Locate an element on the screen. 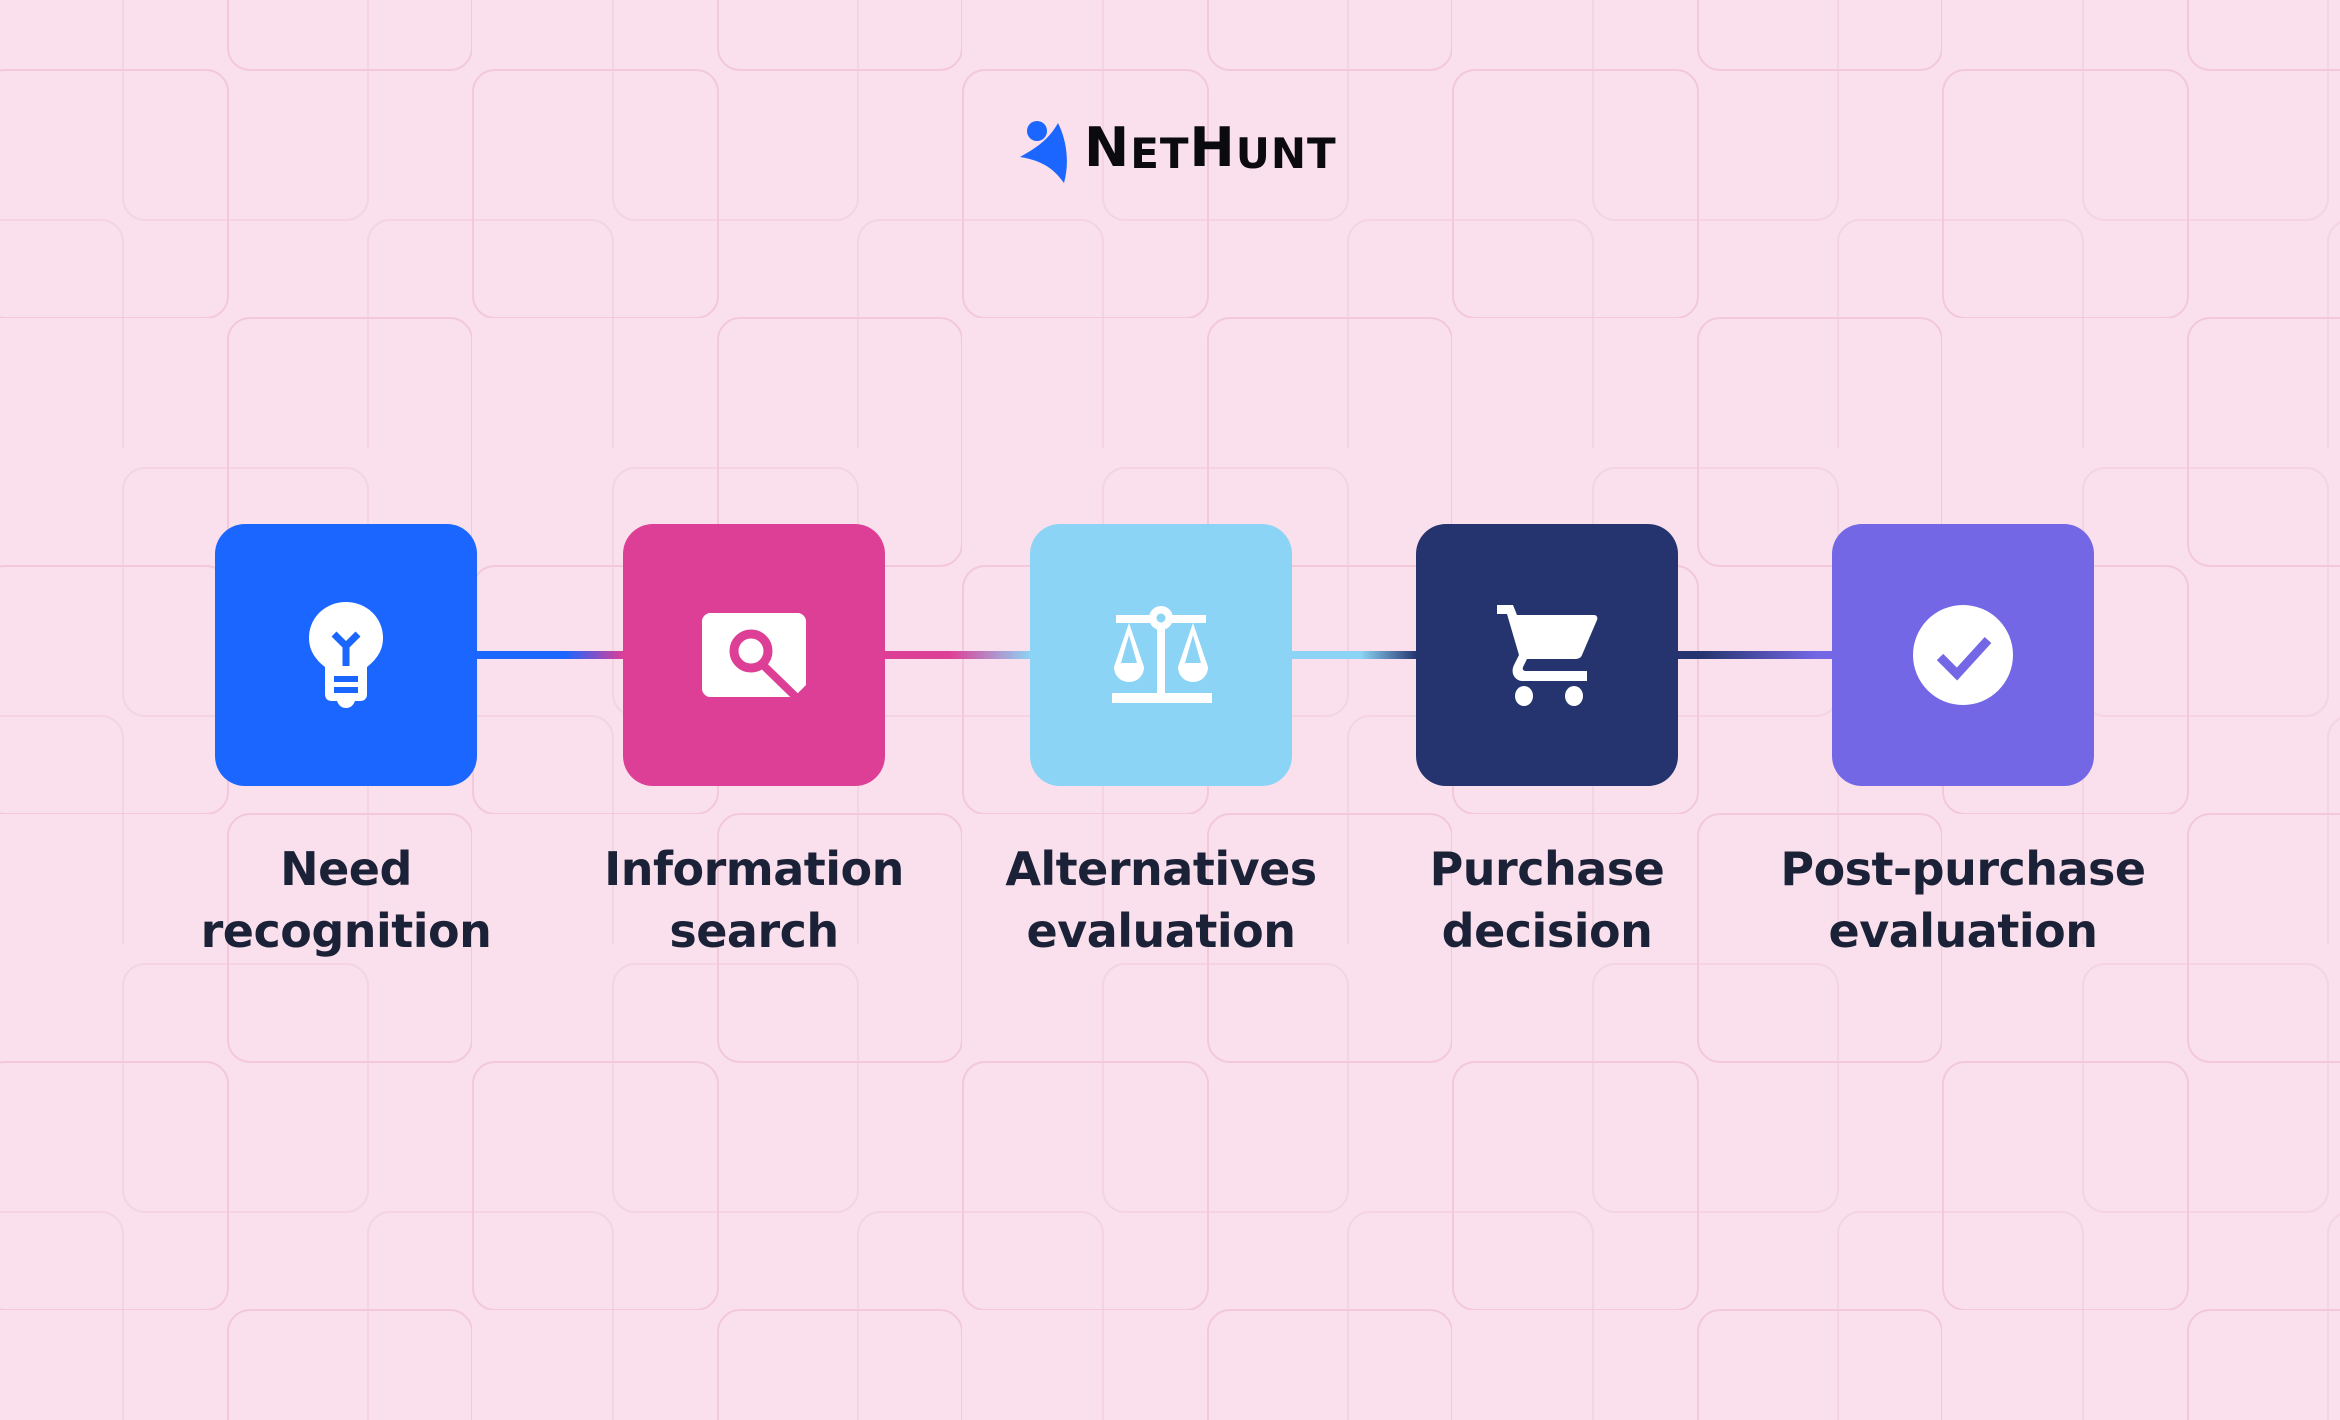 The image size is (2340, 1420). step-label-line: recognition is located at coordinates (346, 931).